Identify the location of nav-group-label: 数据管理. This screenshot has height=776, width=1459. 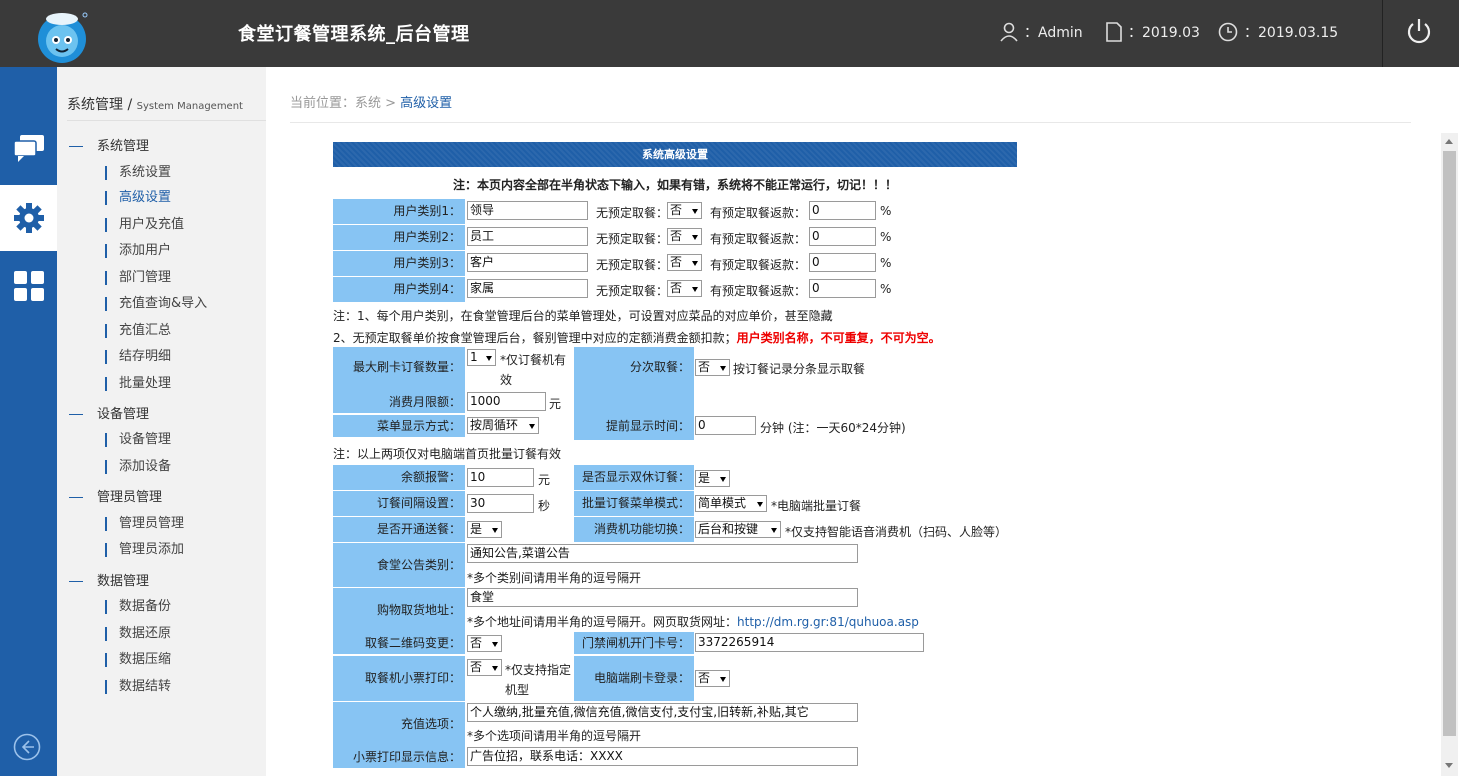
(123, 581).